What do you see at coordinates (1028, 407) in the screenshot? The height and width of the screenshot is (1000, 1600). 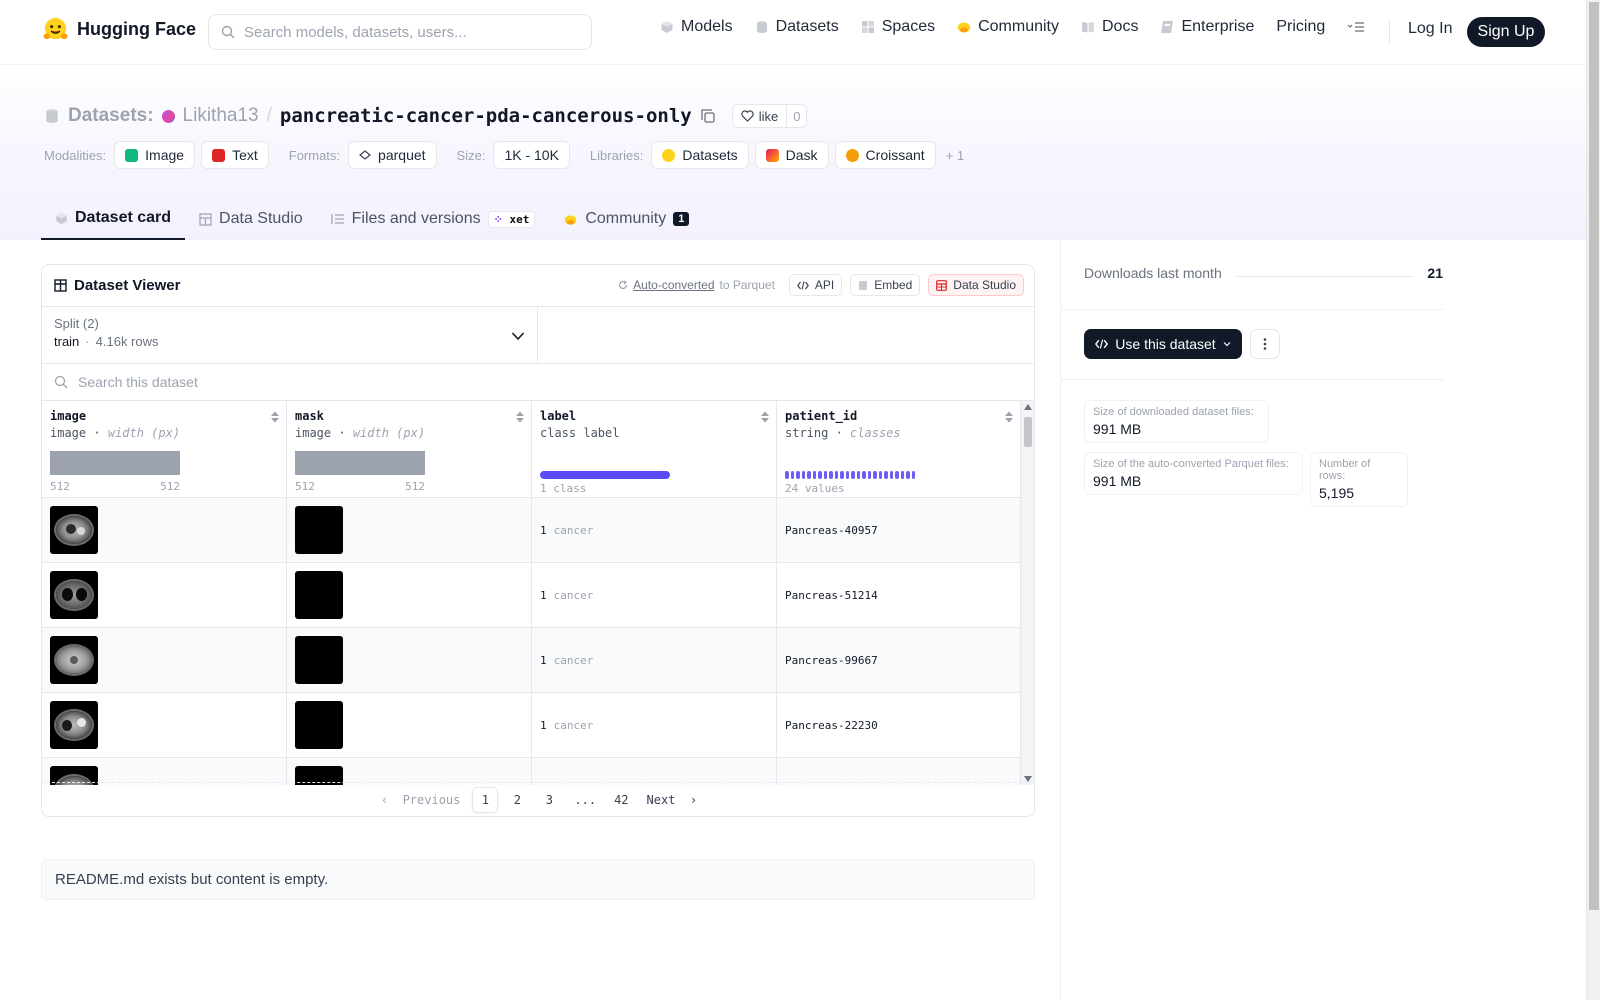 I see `scroll-up-arrow` at bounding box center [1028, 407].